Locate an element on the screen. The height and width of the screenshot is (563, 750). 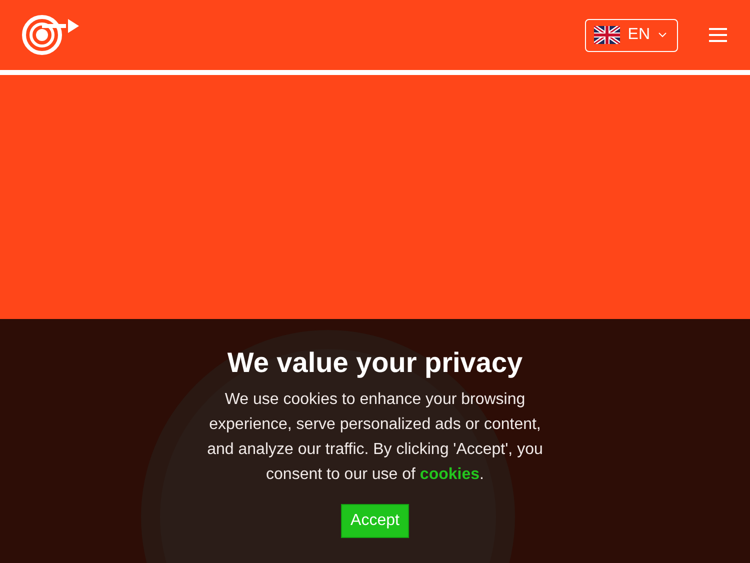
chevron-down-icon is located at coordinates (662, 35).